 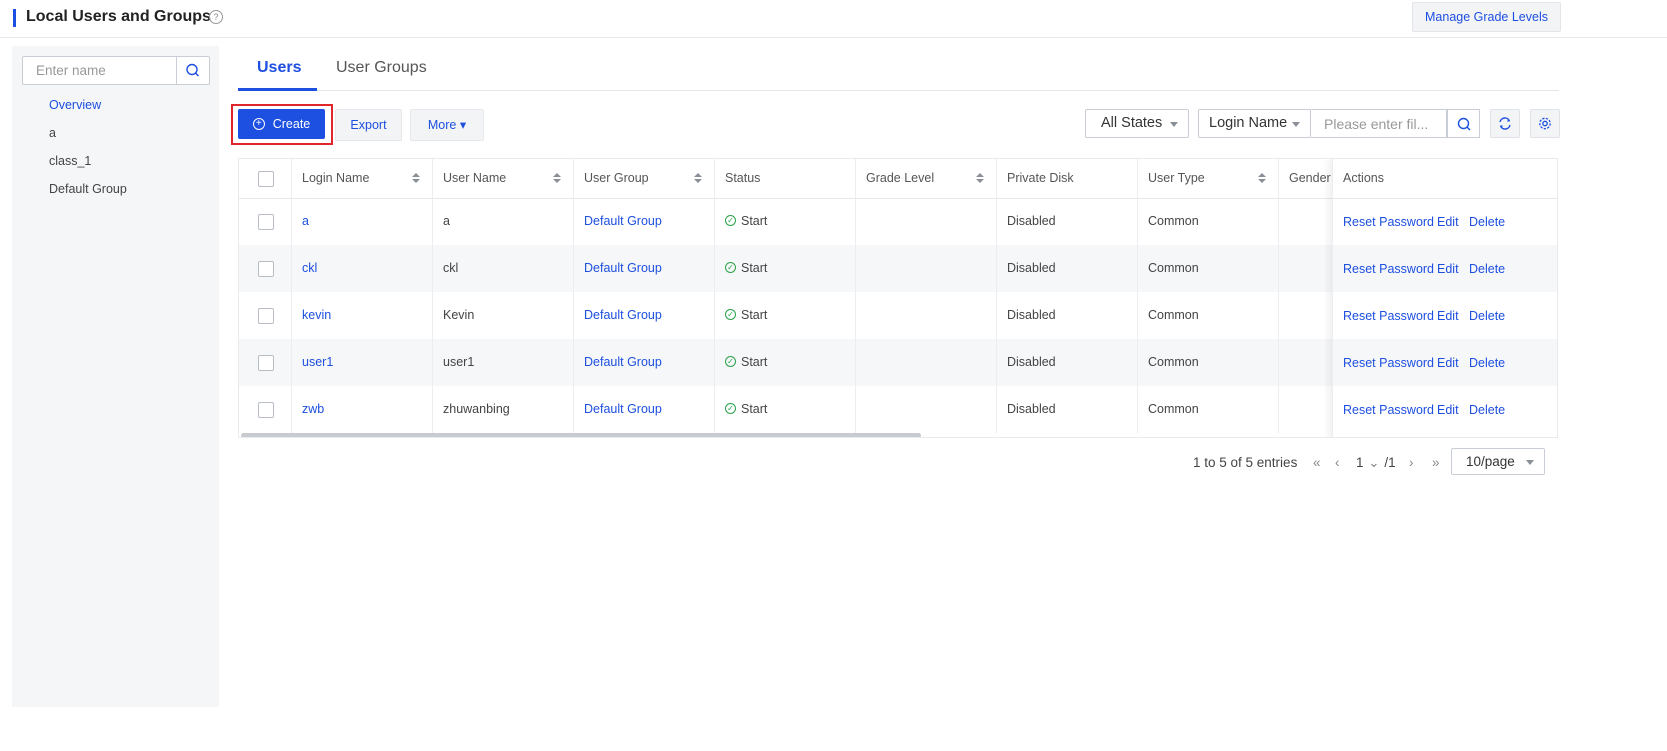 I want to click on settings-button, so click(x=1545, y=123).